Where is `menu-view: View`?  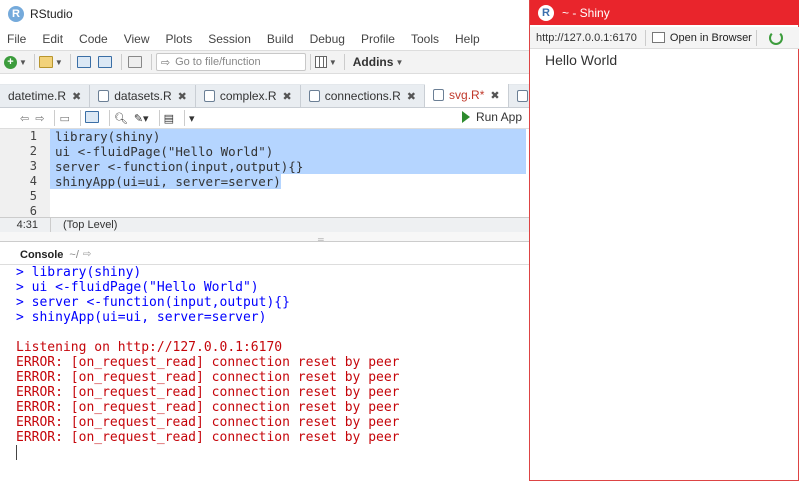
menu-view: View is located at coordinates (137, 39).